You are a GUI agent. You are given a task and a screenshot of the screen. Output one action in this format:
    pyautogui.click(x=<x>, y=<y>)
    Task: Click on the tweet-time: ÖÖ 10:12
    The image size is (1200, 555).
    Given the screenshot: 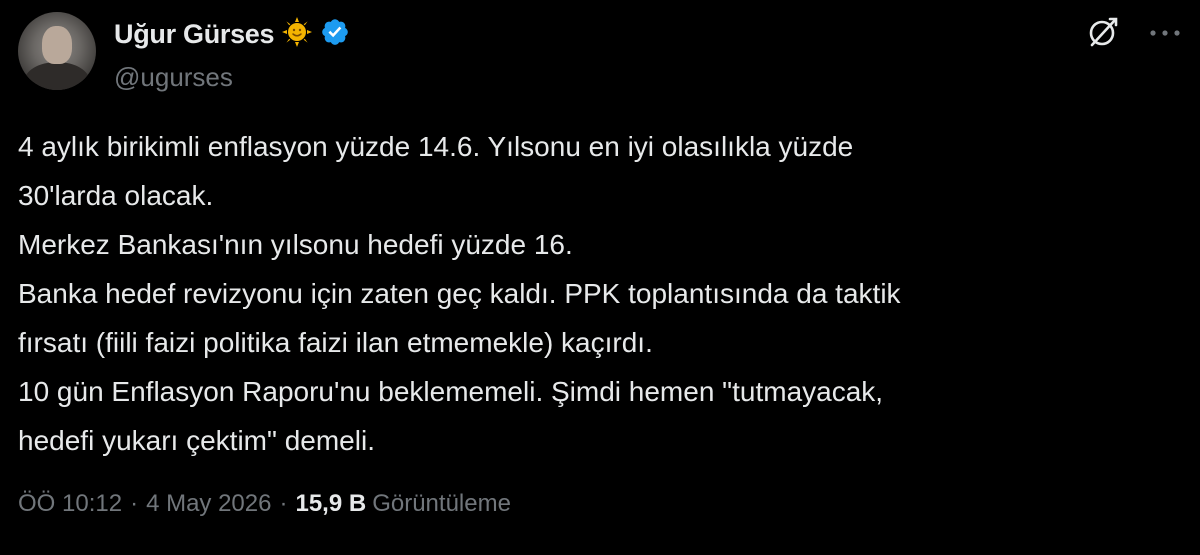 What is the action you would take?
    pyautogui.click(x=70, y=504)
    